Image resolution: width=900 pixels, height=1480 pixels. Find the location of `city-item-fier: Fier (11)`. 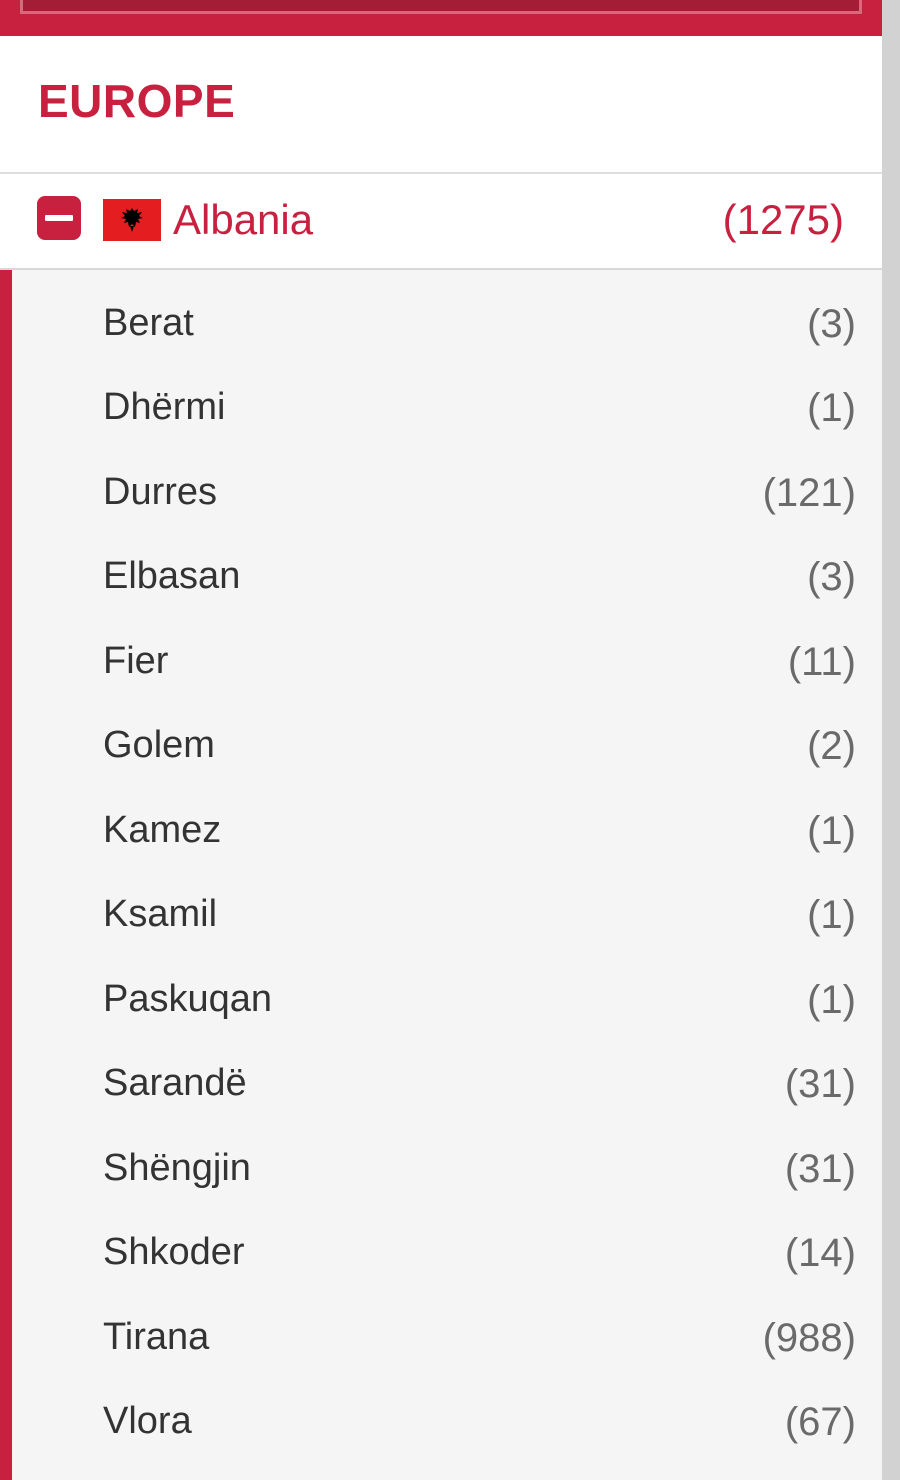

city-item-fier: Fier (11) is located at coordinates (447, 664).